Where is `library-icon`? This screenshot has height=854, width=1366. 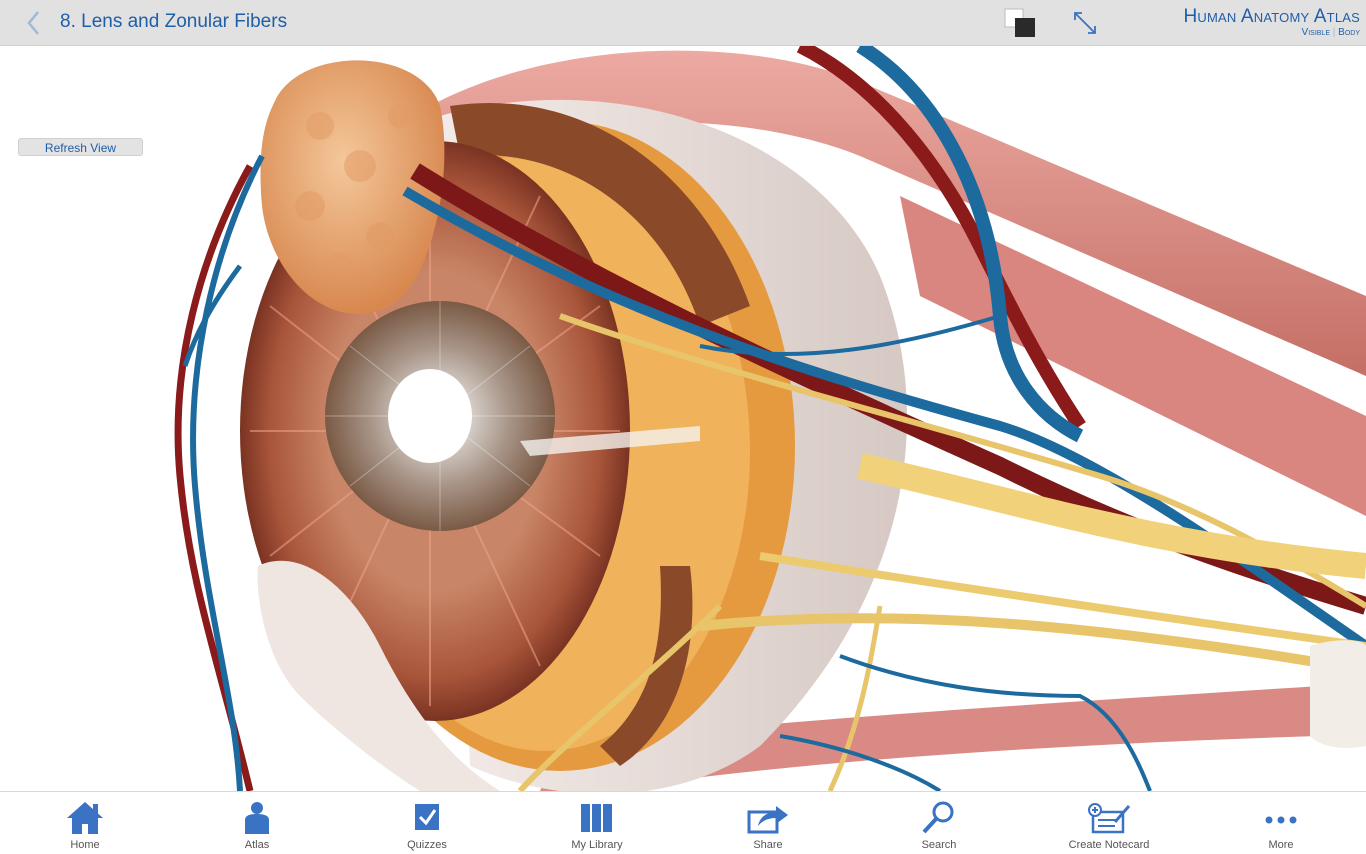 library-icon is located at coordinates (596, 818).